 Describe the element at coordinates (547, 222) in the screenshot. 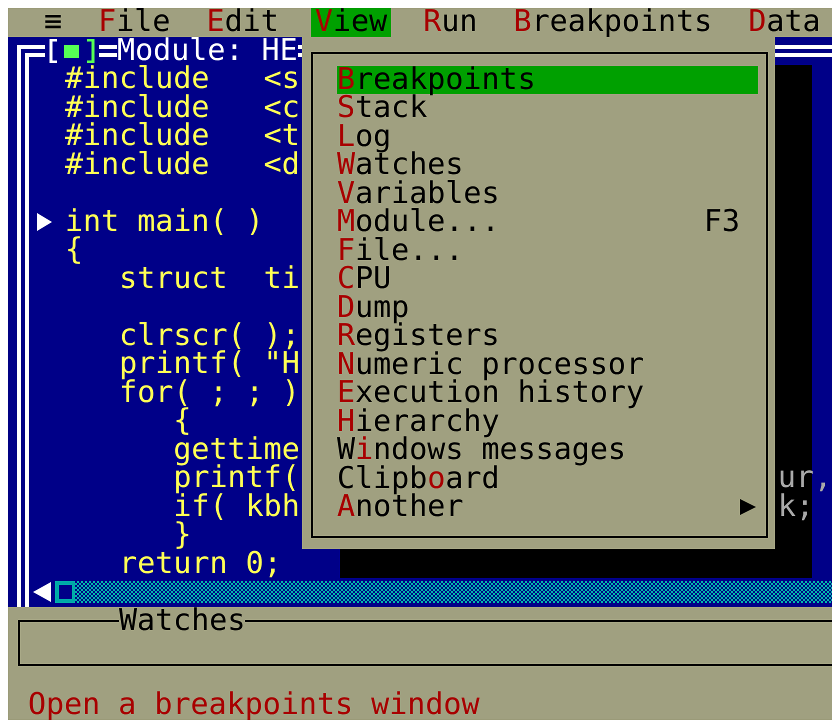

I see `menu-item: Module... F3` at that location.